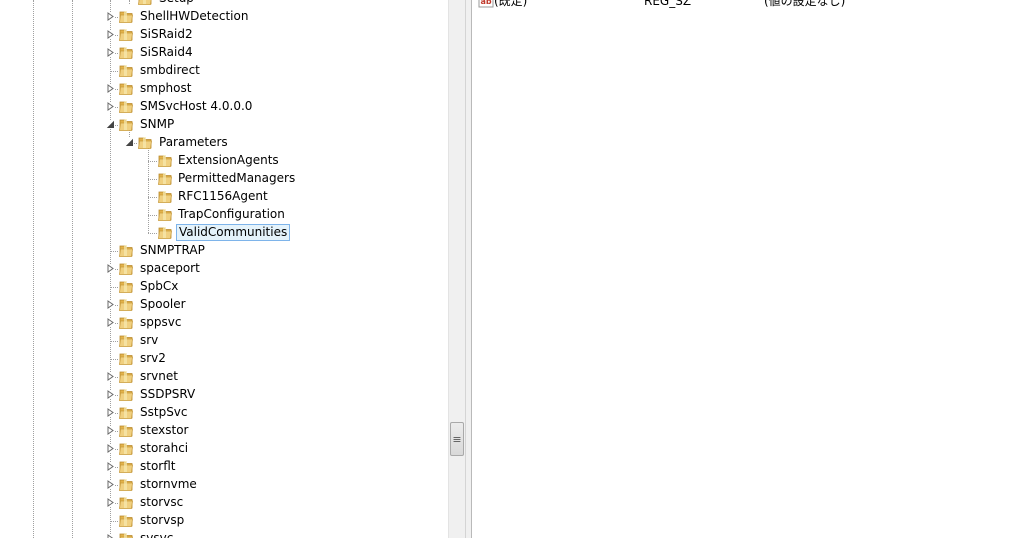 The width and height of the screenshot is (1024, 538). What do you see at coordinates (193, 142) in the screenshot?
I see `tree-node-label: Parameters` at bounding box center [193, 142].